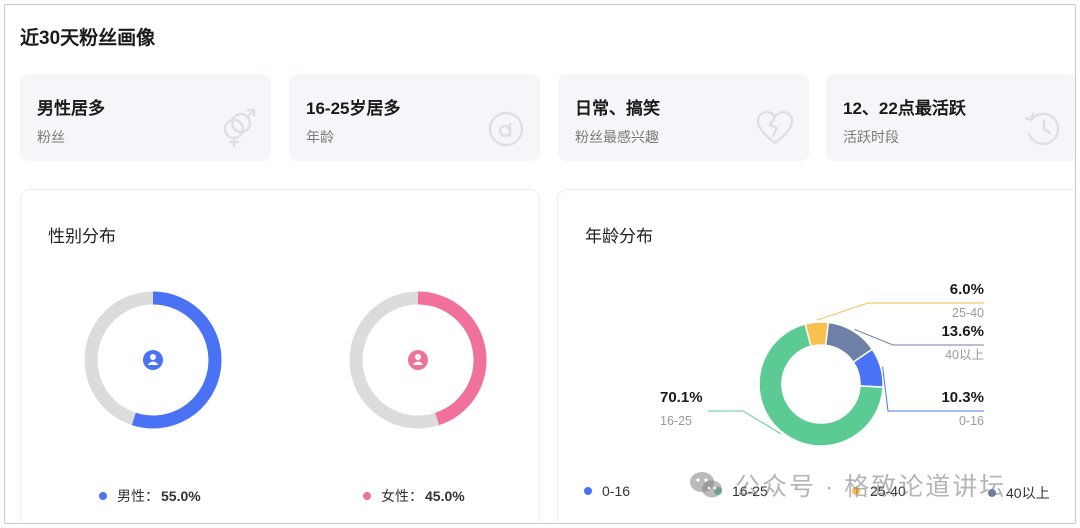 This screenshot has width=1080, height=528. I want to click on slice-category-0-16: 0-16, so click(971, 421).